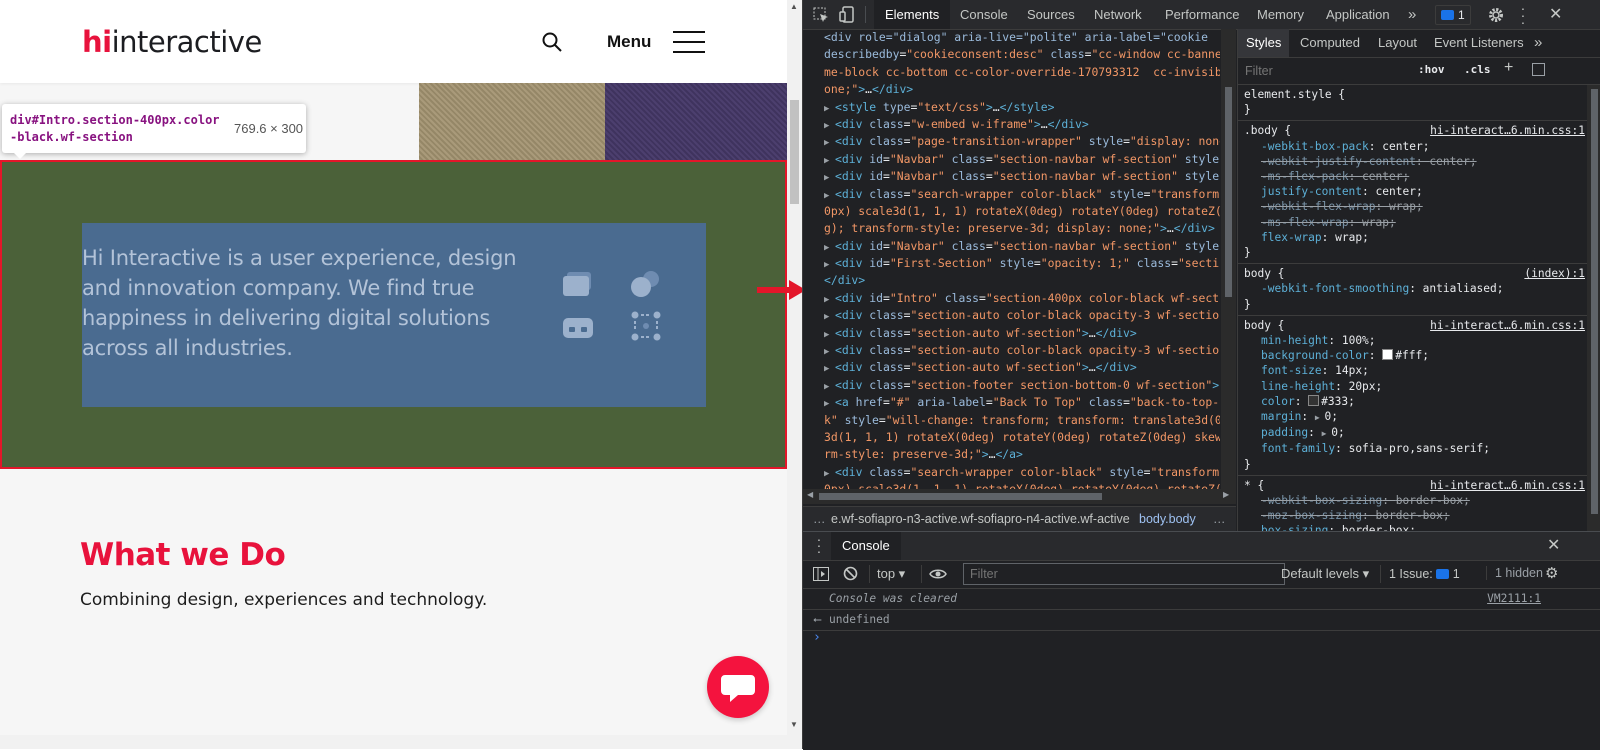  Describe the element at coordinates (1022, 454) in the screenshot. I see `dom-node-line: rm-style: preserve-3d;">…</a>` at that location.